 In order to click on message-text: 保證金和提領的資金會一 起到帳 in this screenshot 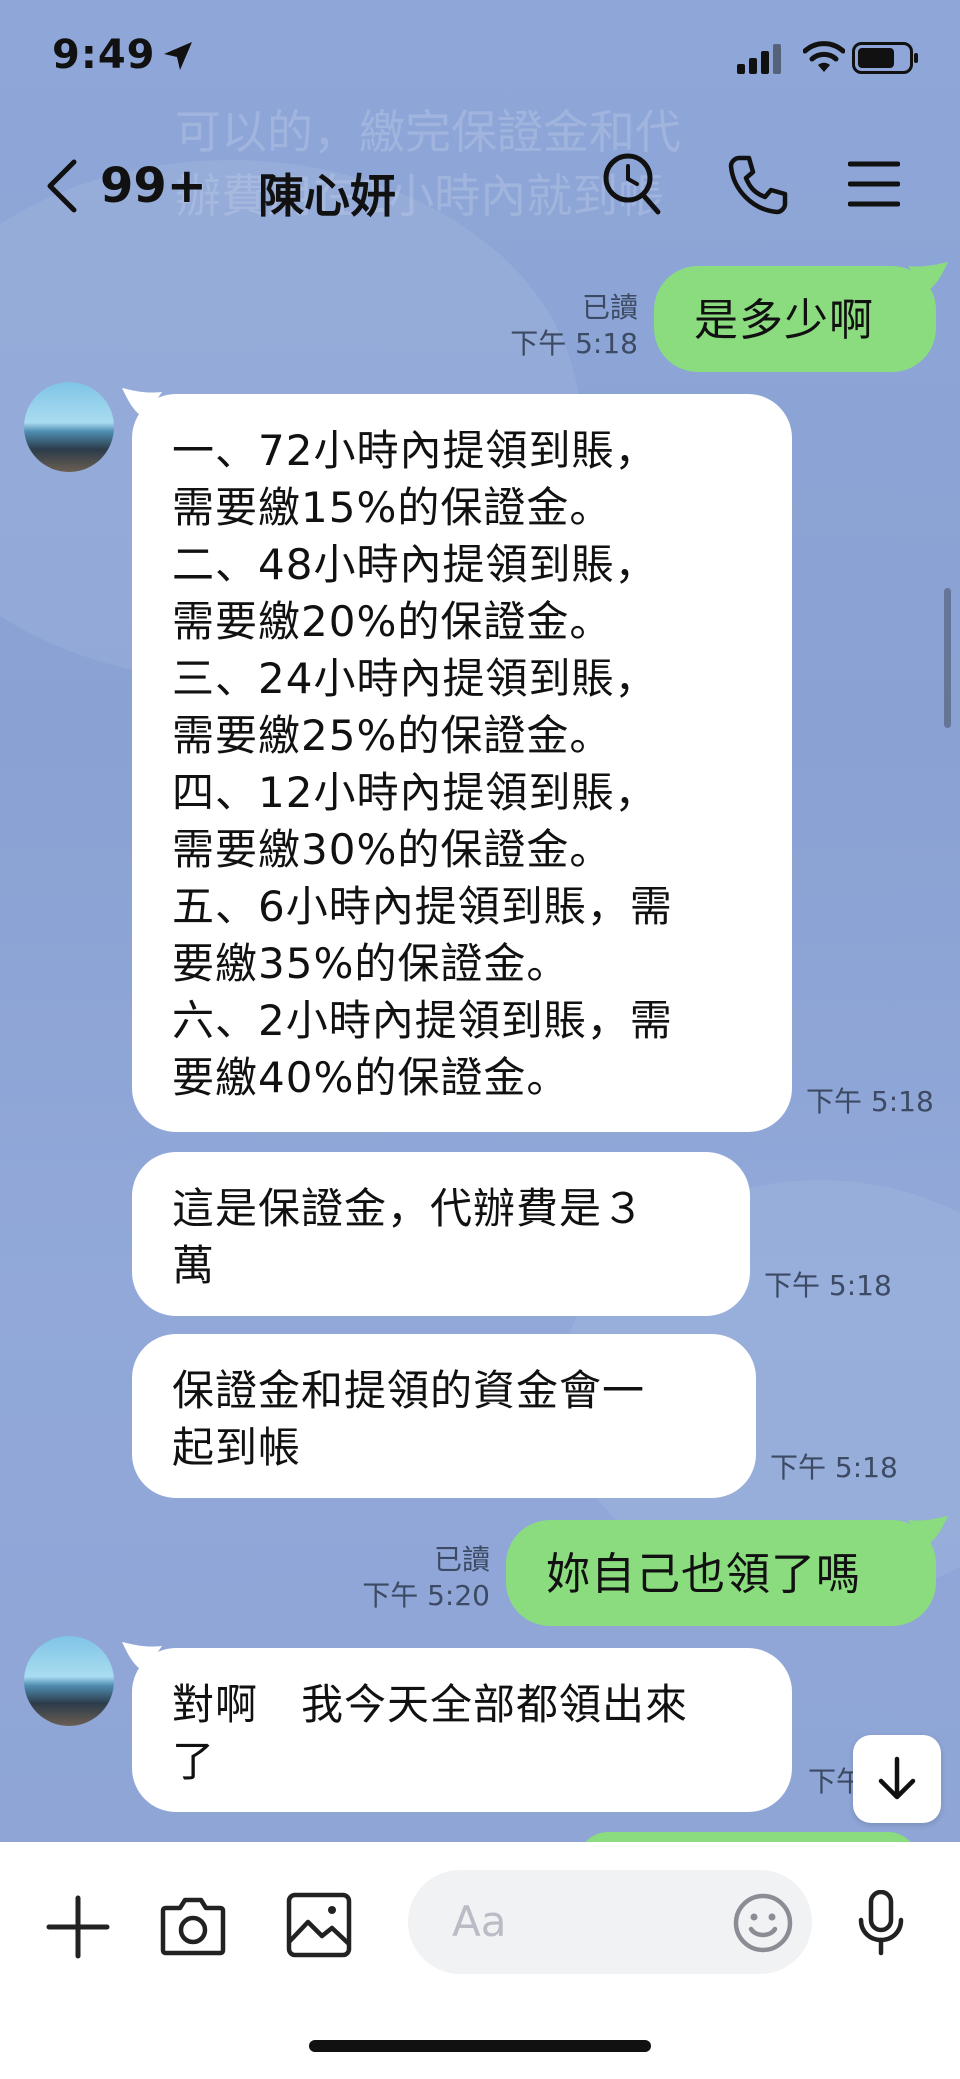, I will do `click(409, 1419)`.